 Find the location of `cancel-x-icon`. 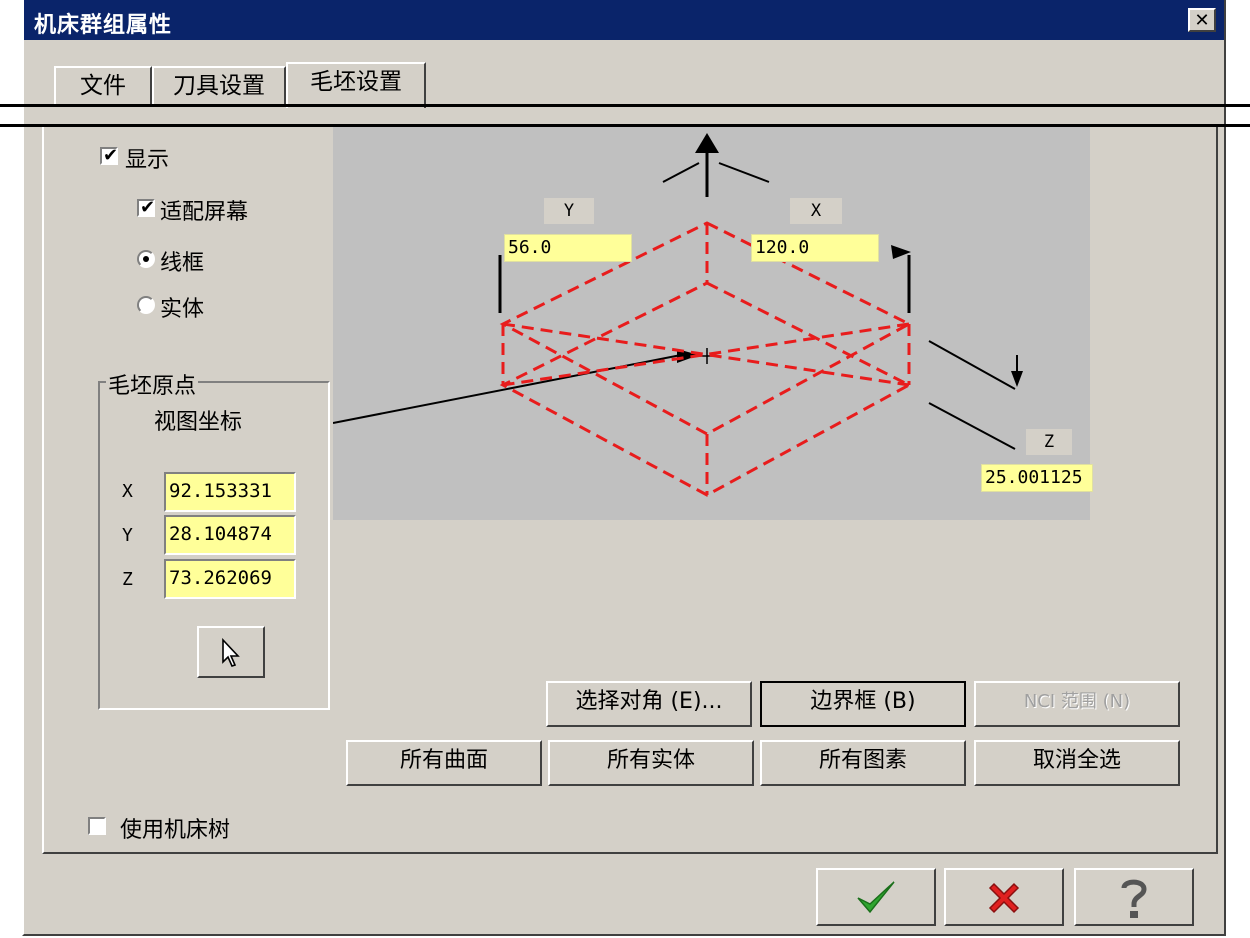

cancel-x-icon is located at coordinates (1004, 898).